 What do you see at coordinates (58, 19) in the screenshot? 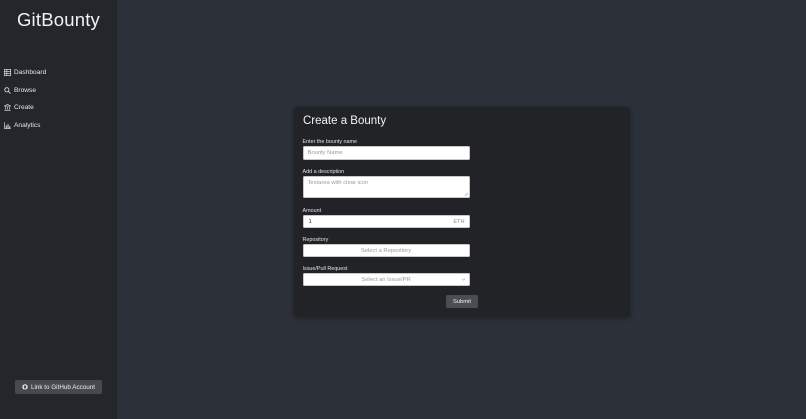
I see `app-title: GitBounty` at bounding box center [58, 19].